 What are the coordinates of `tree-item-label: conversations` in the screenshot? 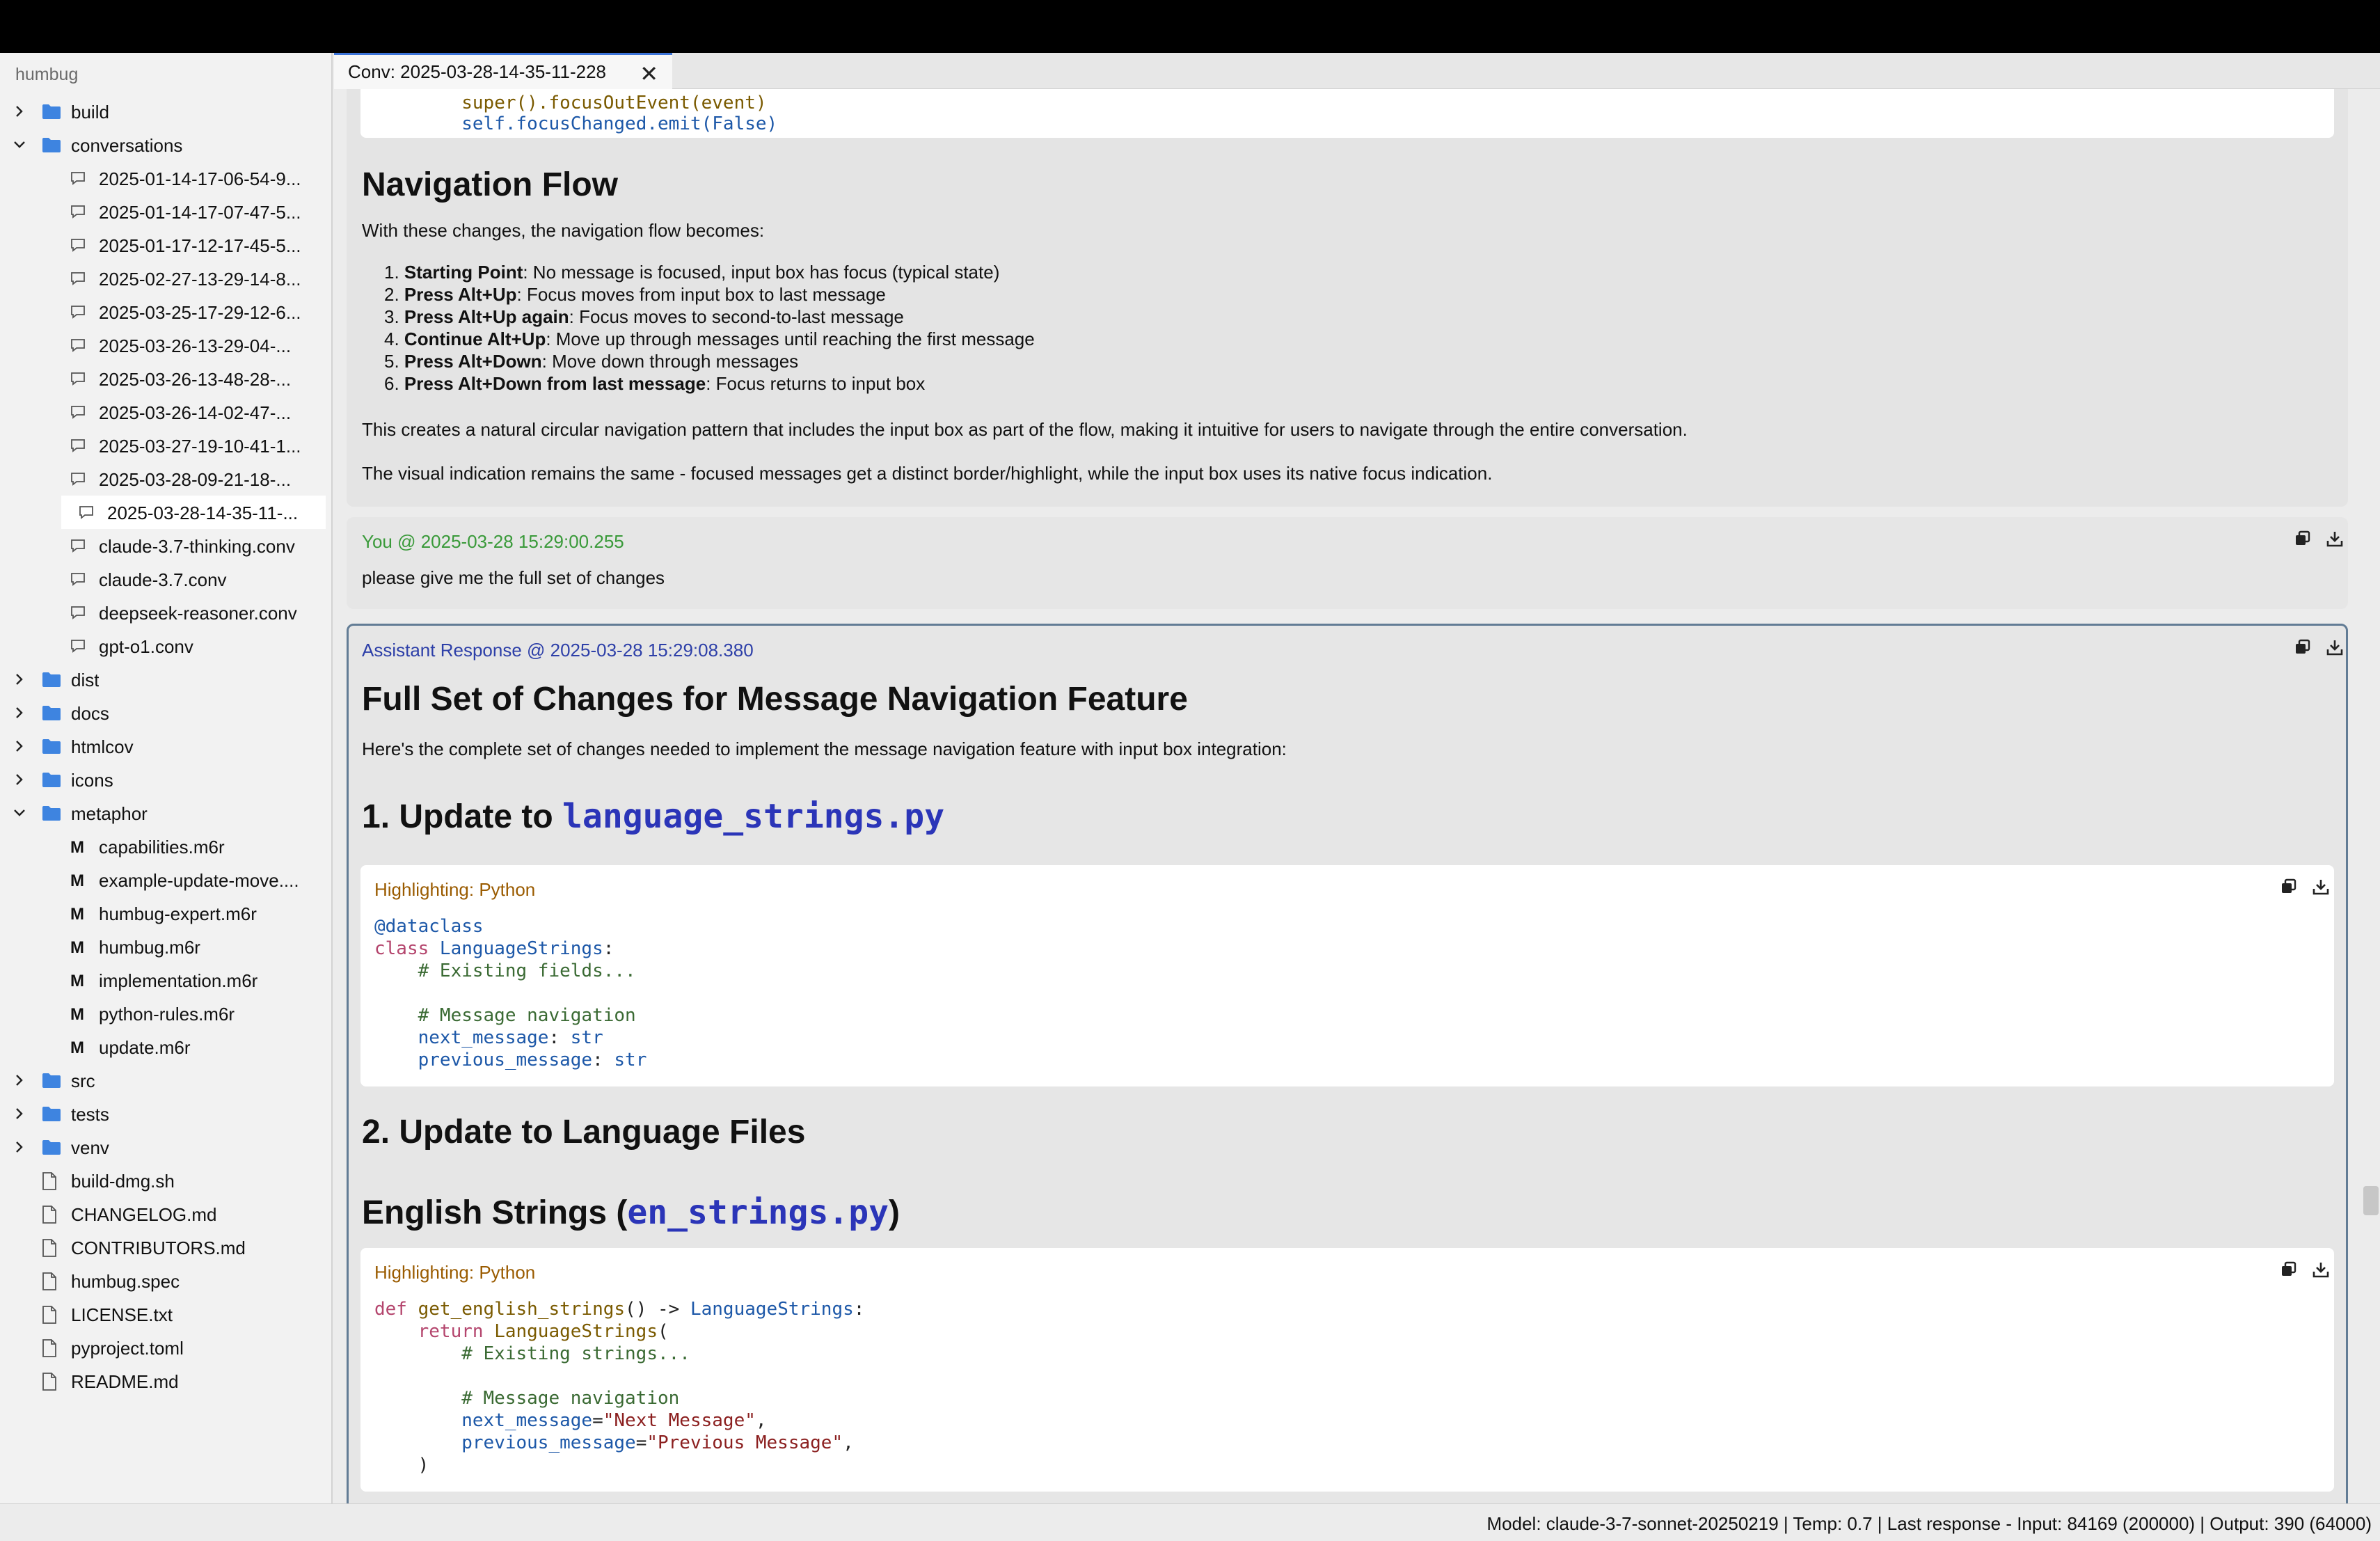 It's located at (127, 145).